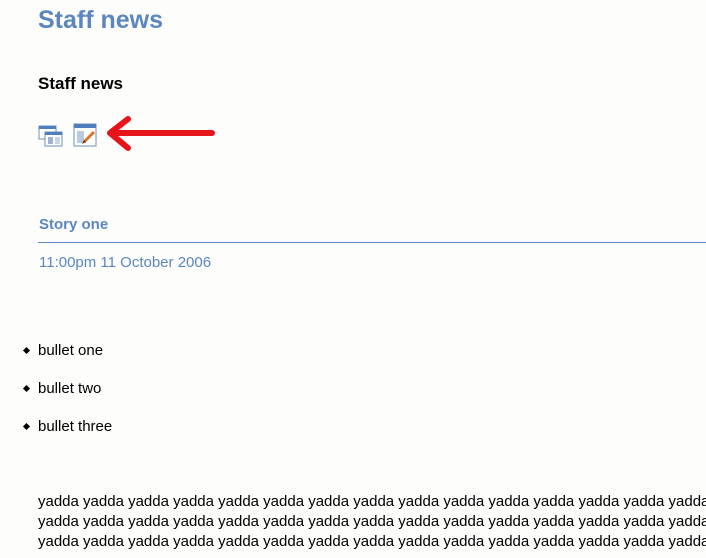 The width and height of the screenshot is (706, 558). Describe the element at coordinates (125, 262) in the screenshot. I see `story-date: 11:00pm 11 October 2006` at that location.